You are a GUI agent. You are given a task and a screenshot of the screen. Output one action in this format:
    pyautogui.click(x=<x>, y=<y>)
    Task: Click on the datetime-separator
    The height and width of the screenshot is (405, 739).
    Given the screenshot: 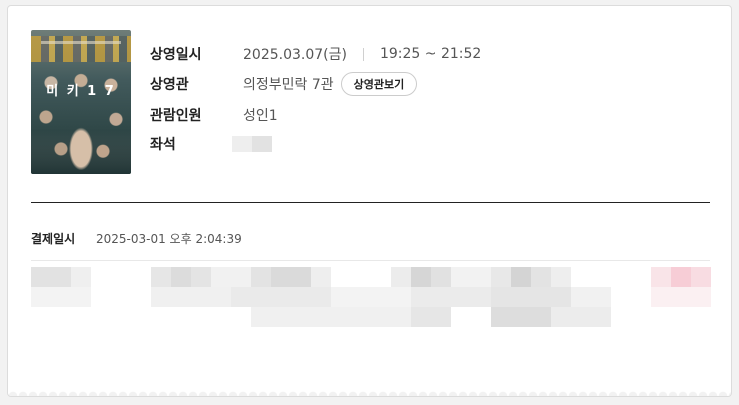 What is the action you would take?
    pyautogui.click(x=363, y=54)
    